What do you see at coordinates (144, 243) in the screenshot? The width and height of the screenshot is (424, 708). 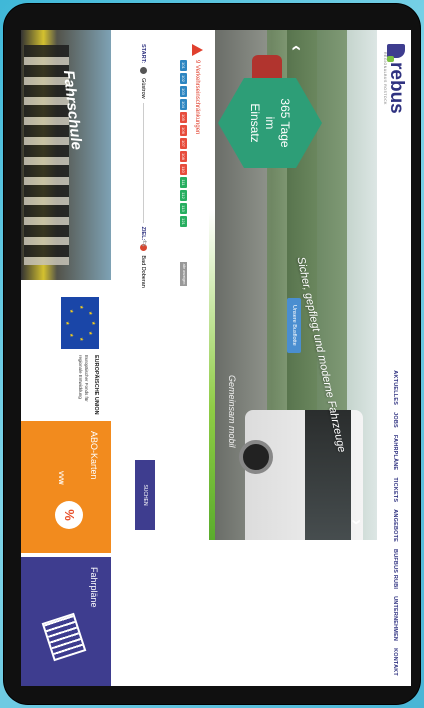 I see `swap-icon: ⇆` at bounding box center [144, 243].